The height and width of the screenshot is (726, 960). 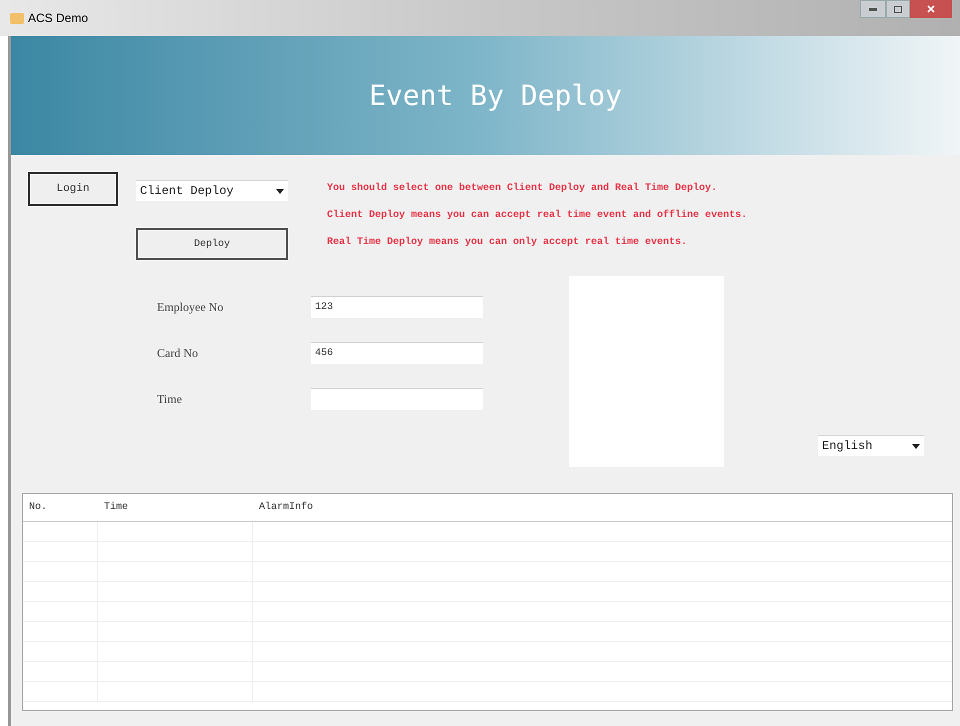 What do you see at coordinates (397, 307) in the screenshot?
I see `text-field: 123` at bounding box center [397, 307].